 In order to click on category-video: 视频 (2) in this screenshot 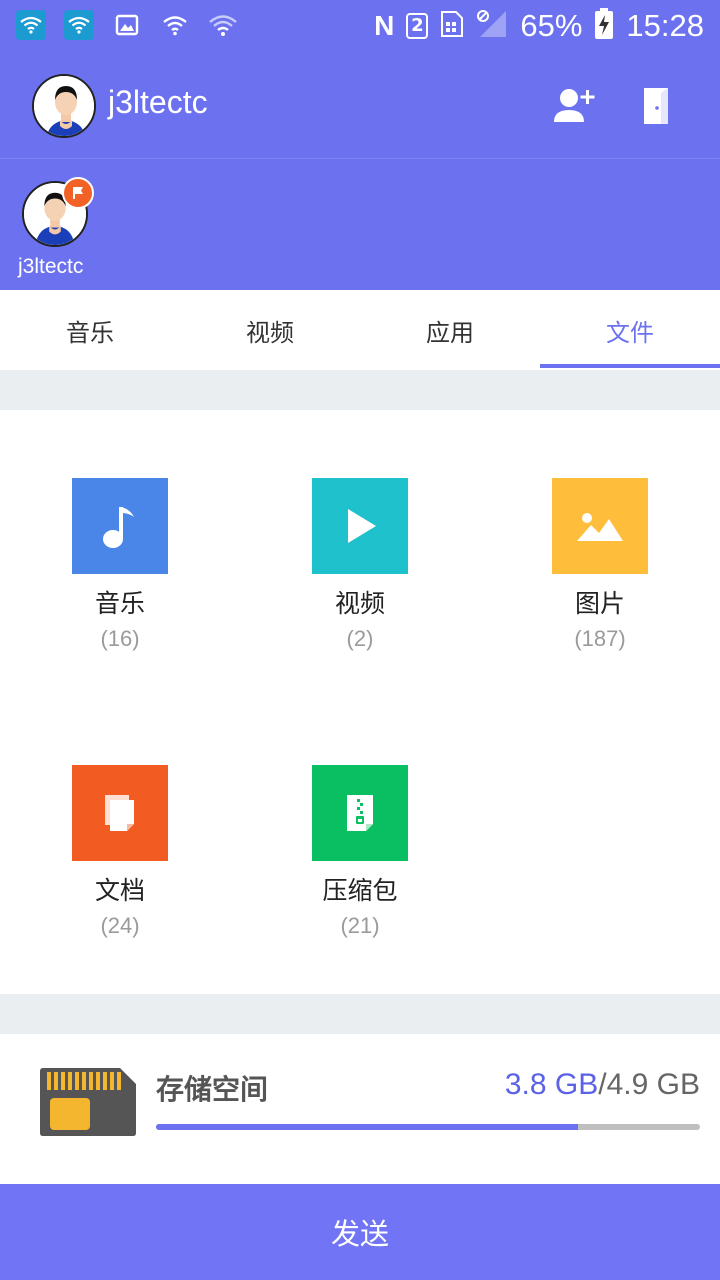, I will do `click(360, 565)`.